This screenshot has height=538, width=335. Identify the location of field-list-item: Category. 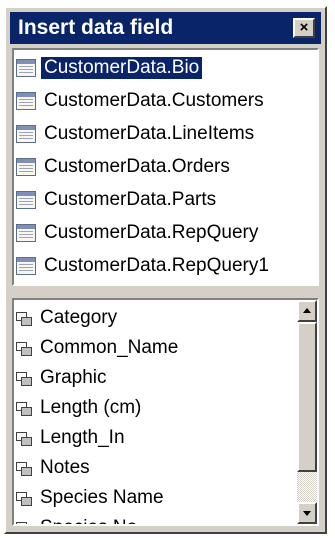
(66, 318).